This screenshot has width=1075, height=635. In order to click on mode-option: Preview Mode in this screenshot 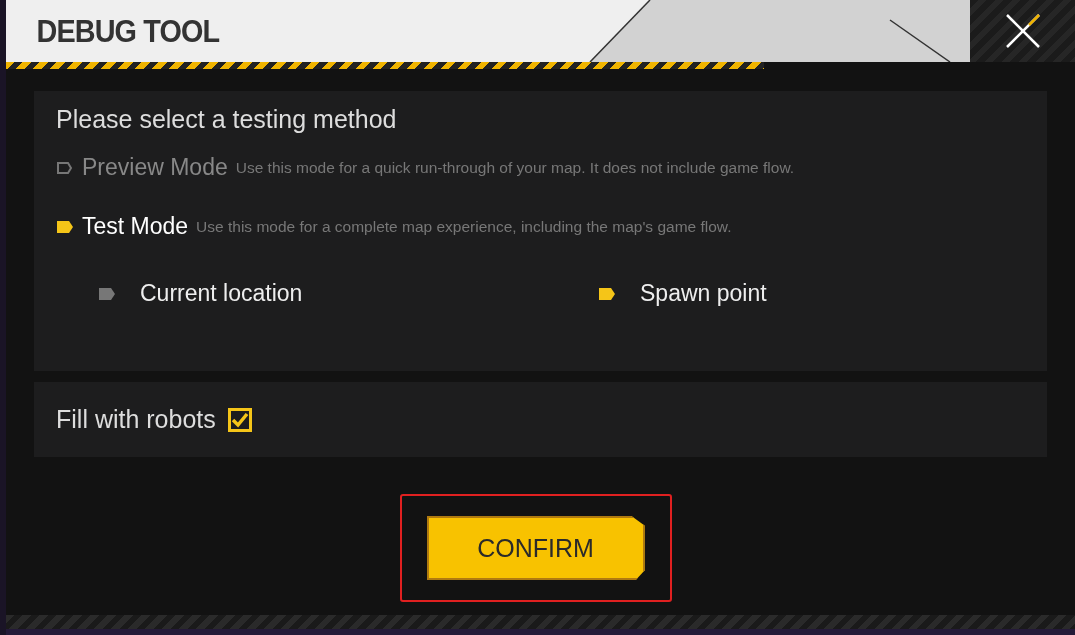, I will do `click(155, 167)`.